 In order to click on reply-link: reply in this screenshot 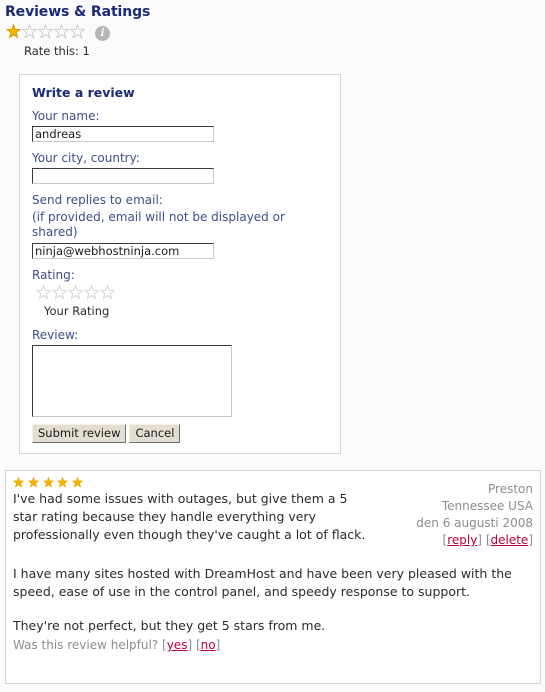, I will do `click(462, 540)`.